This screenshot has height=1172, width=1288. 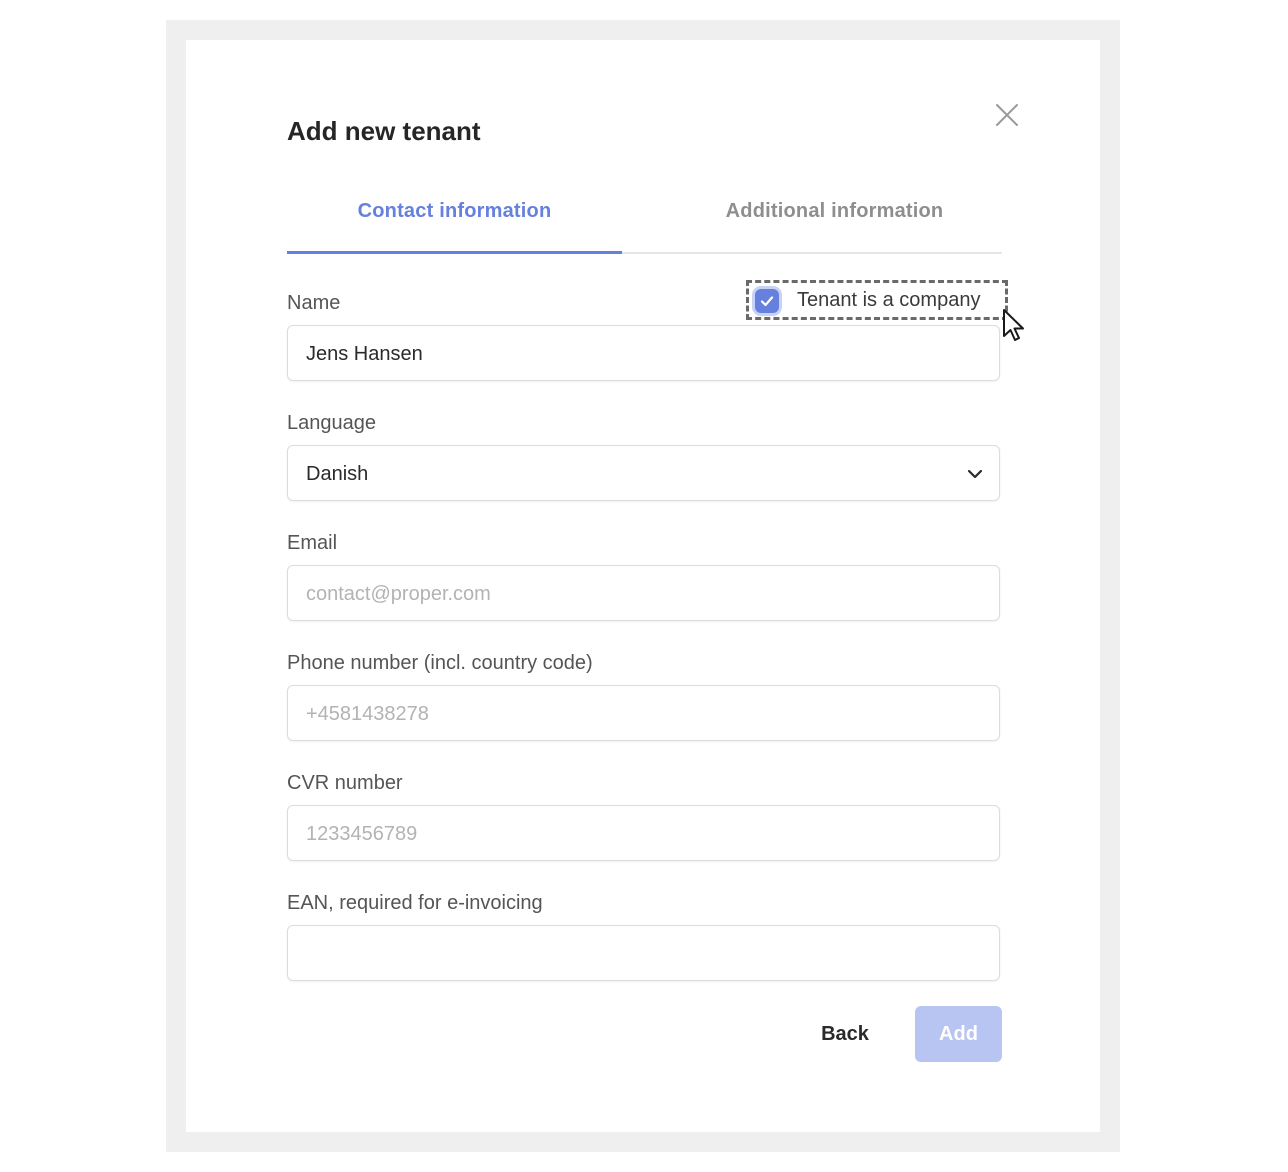 What do you see at coordinates (643, 713) in the screenshot?
I see `phone-field: +4581438278` at bounding box center [643, 713].